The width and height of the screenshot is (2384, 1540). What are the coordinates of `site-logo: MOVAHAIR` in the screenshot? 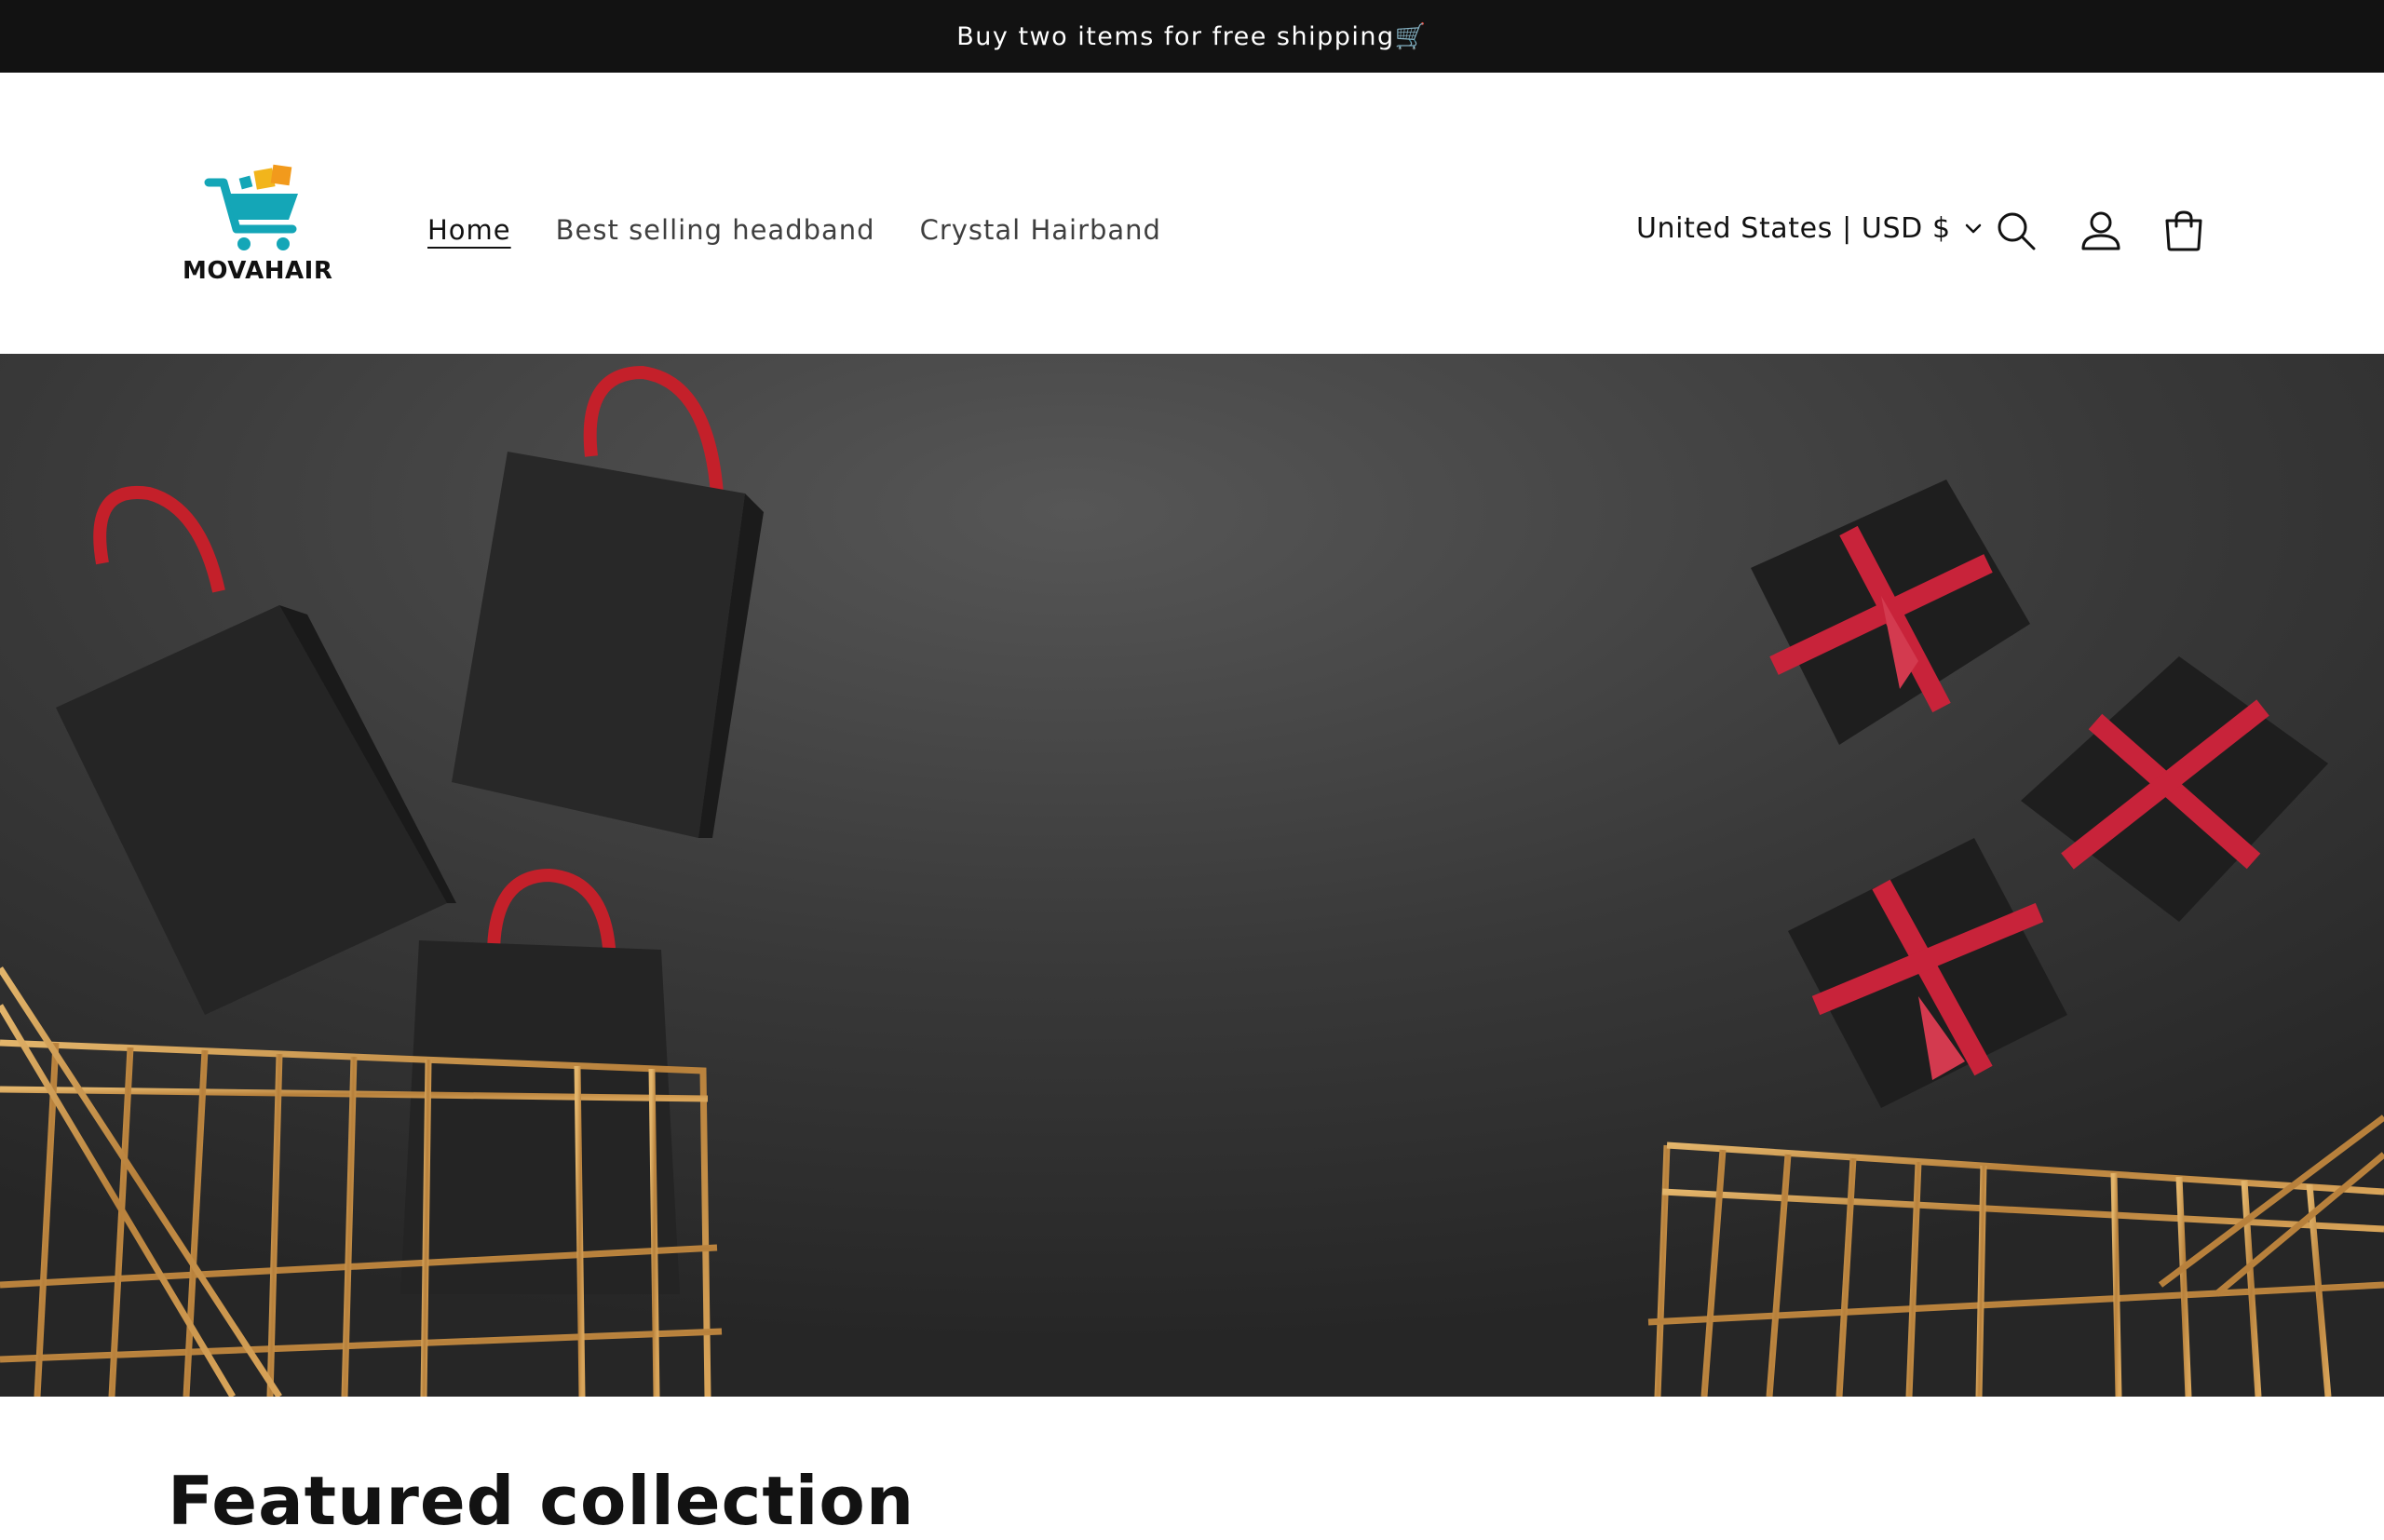 It's located at (258, 224).